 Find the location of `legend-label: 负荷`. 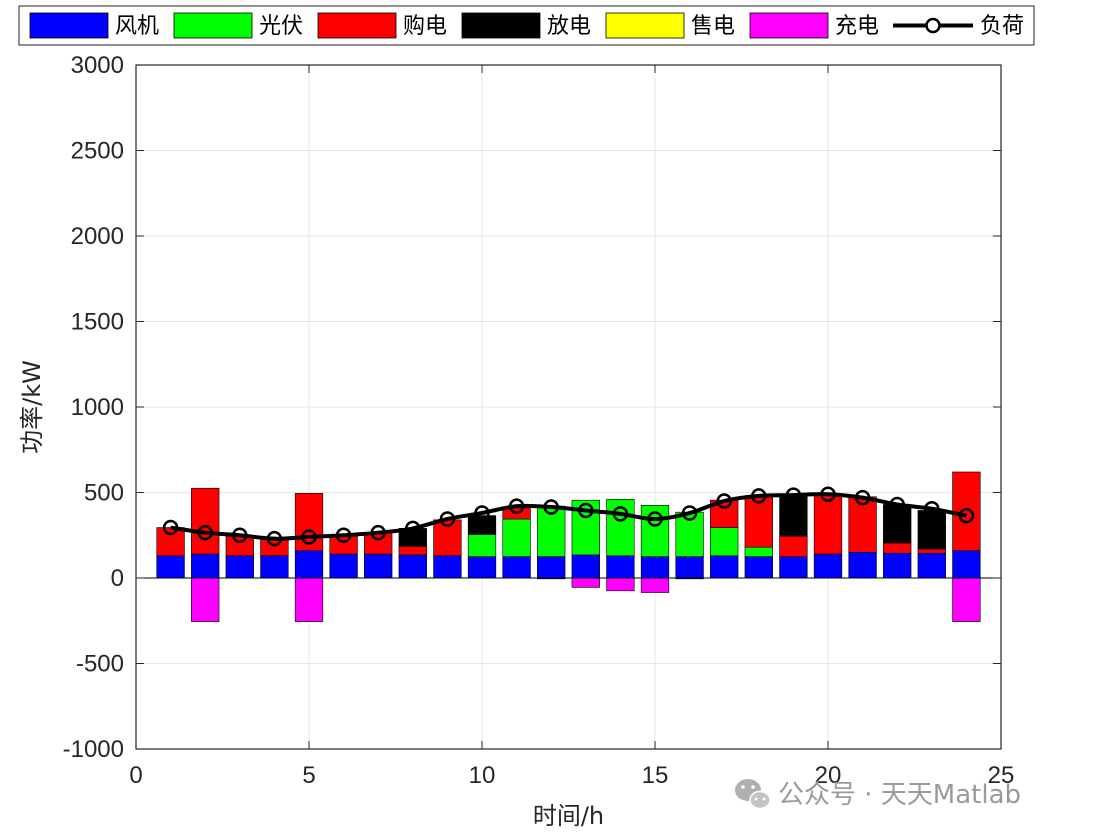

legend-label: 负荷 is located at coordinates (1002, 26).